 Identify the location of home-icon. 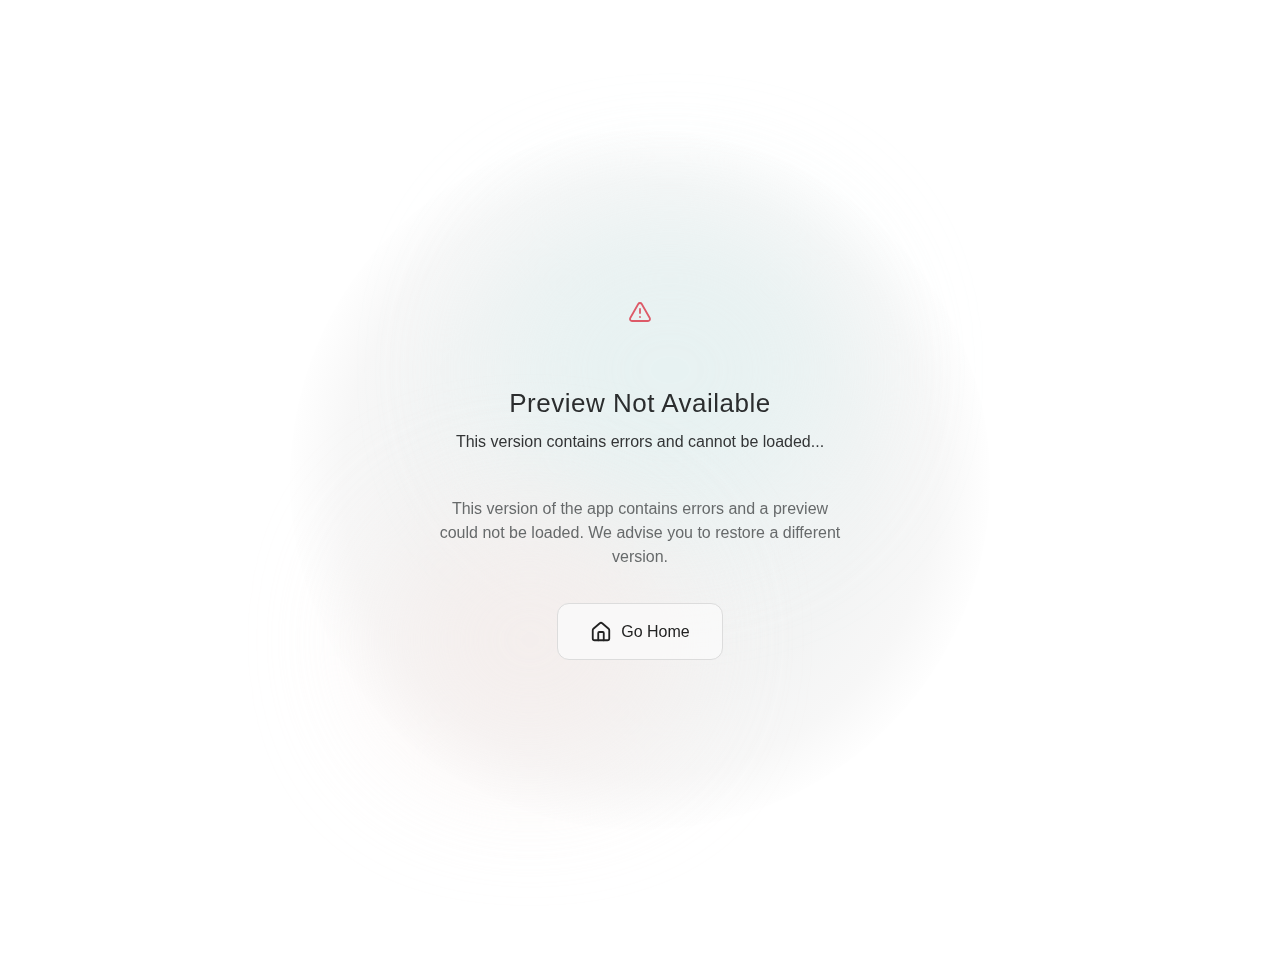
(601, 631).